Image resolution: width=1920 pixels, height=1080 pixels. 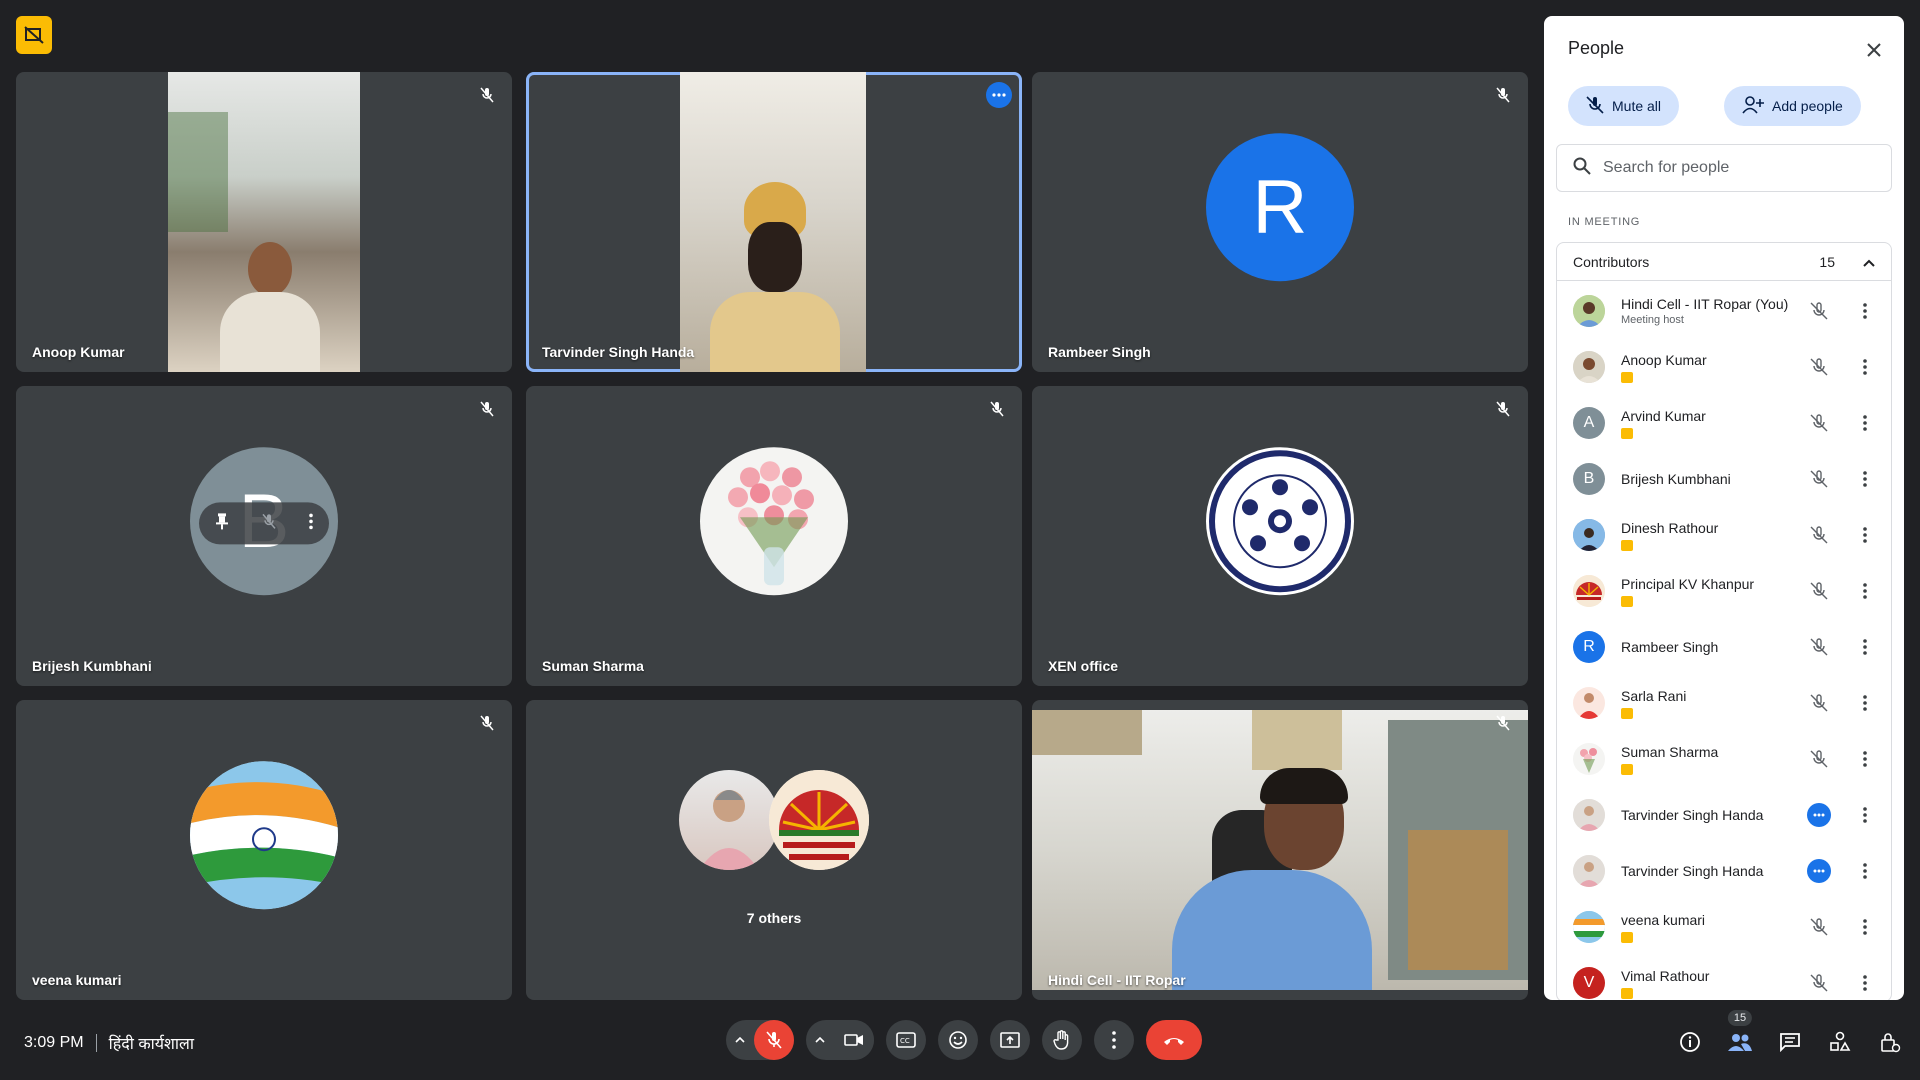 What do you see at coordinates (1874, 50) in the screenshot?
I see `close-icon` at bounding box center [1874, 50].